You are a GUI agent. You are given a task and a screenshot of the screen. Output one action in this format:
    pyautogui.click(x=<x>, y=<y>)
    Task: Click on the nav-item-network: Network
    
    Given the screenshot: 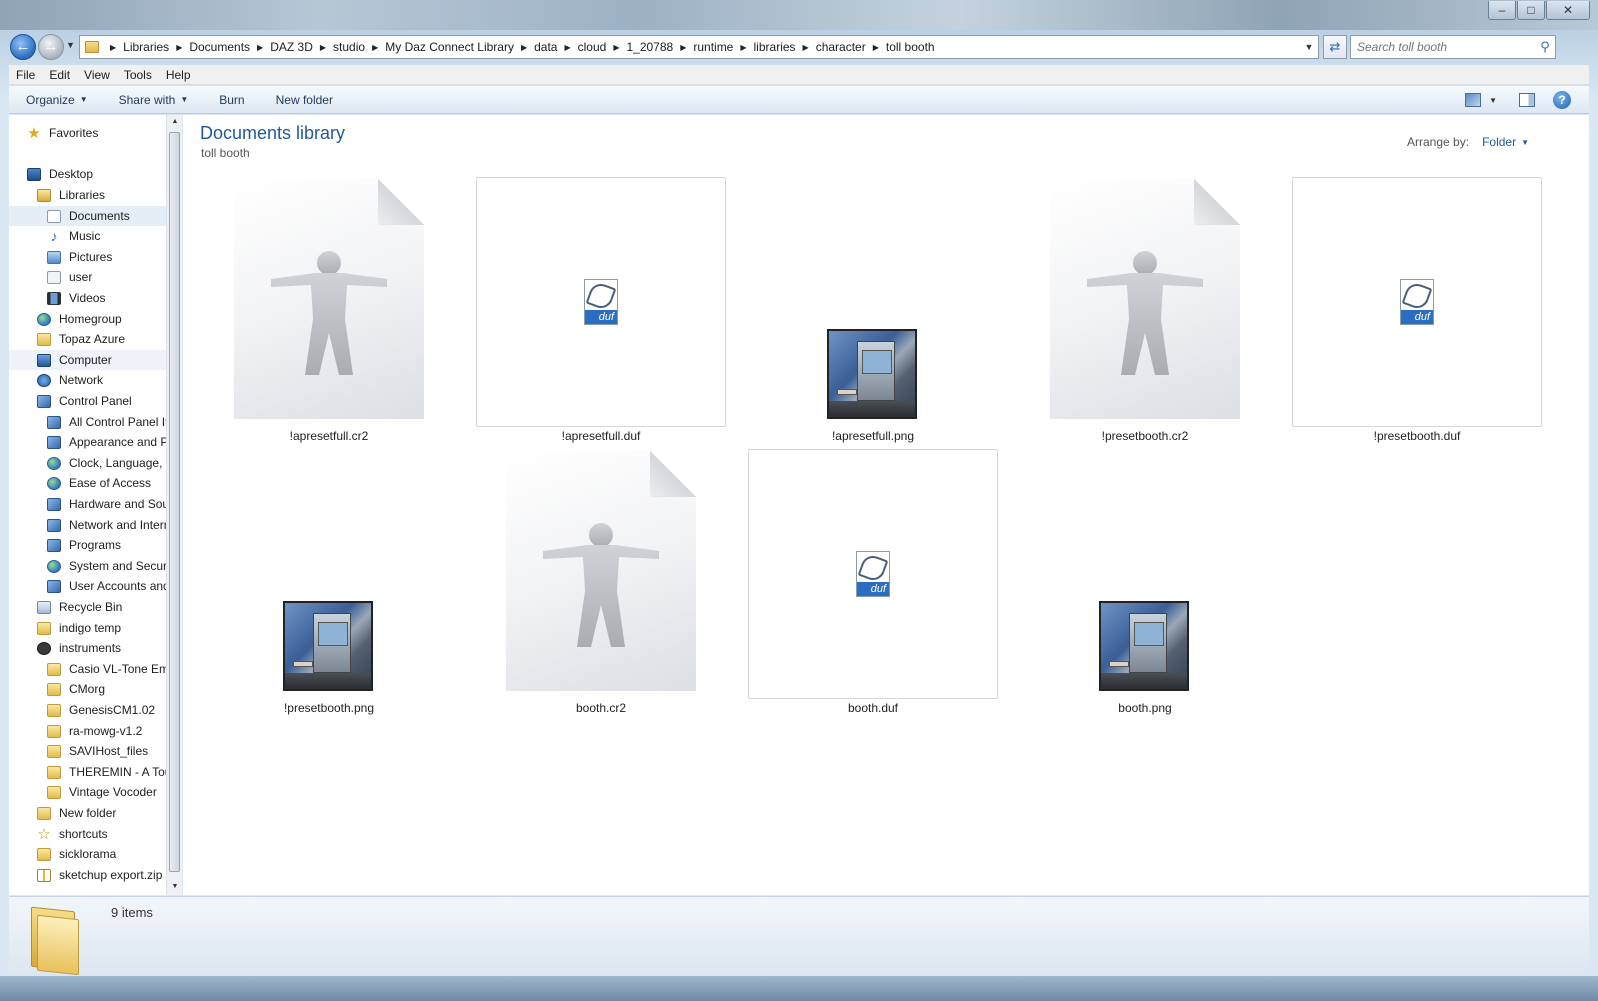 What is the action you would take?
    pyautogui.click(x=87, y=380)
    